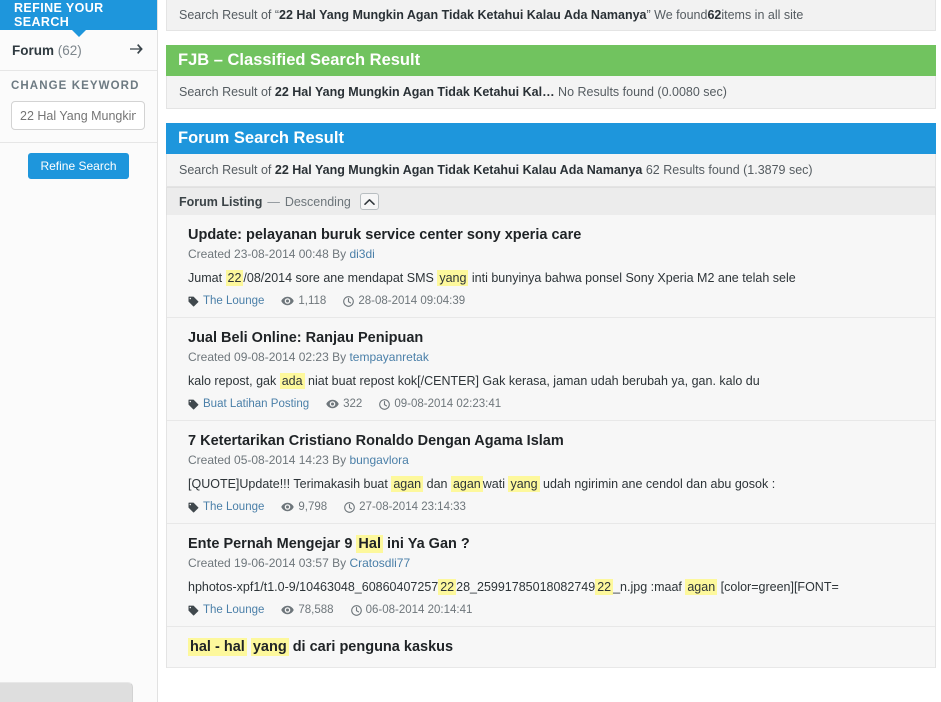  I want to click on result-views-count: 322, so click(353, 404).